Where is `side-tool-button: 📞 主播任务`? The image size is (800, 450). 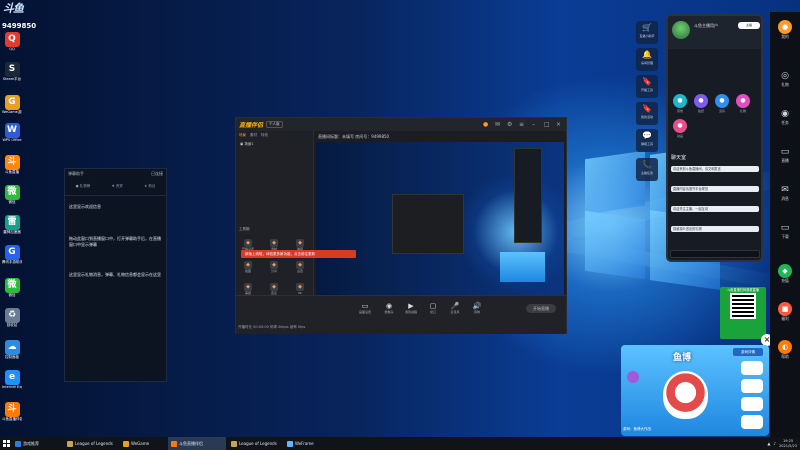
side-tool-button: 📞 主播任务 is located at coordinates (647, 169).